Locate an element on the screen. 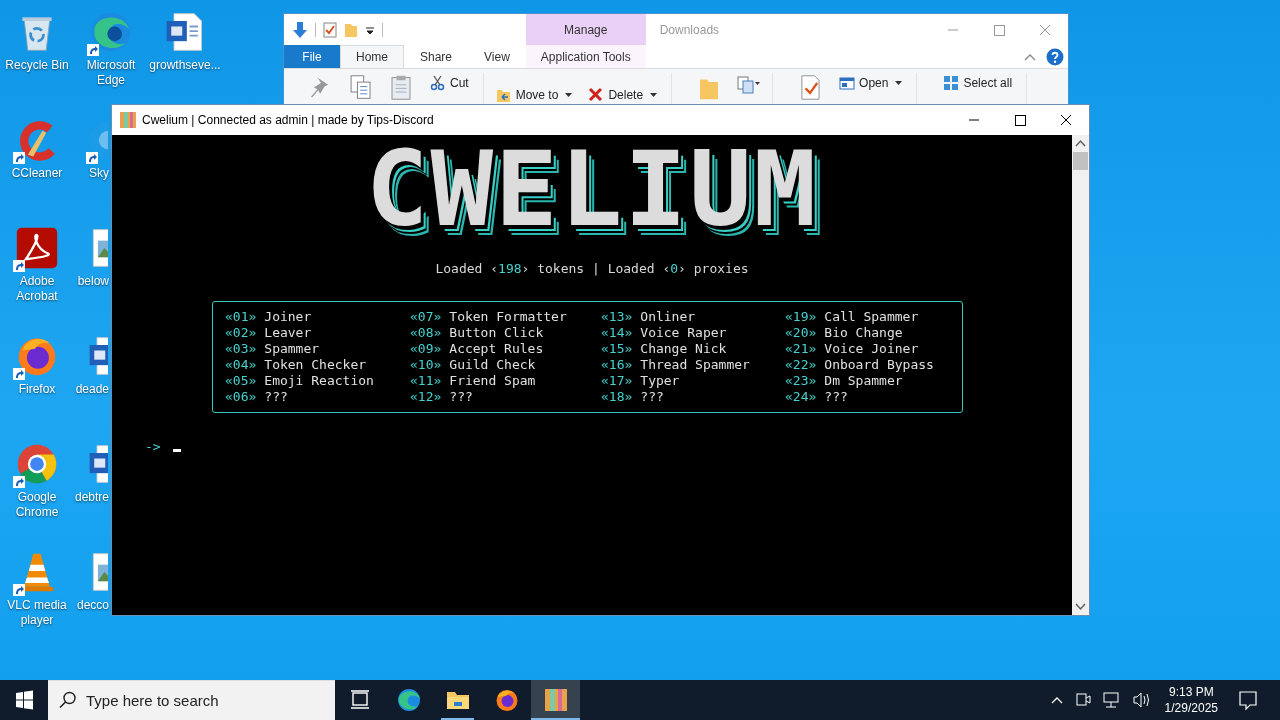  option-label: Thread Spammer is located at coordinates (695, 365).